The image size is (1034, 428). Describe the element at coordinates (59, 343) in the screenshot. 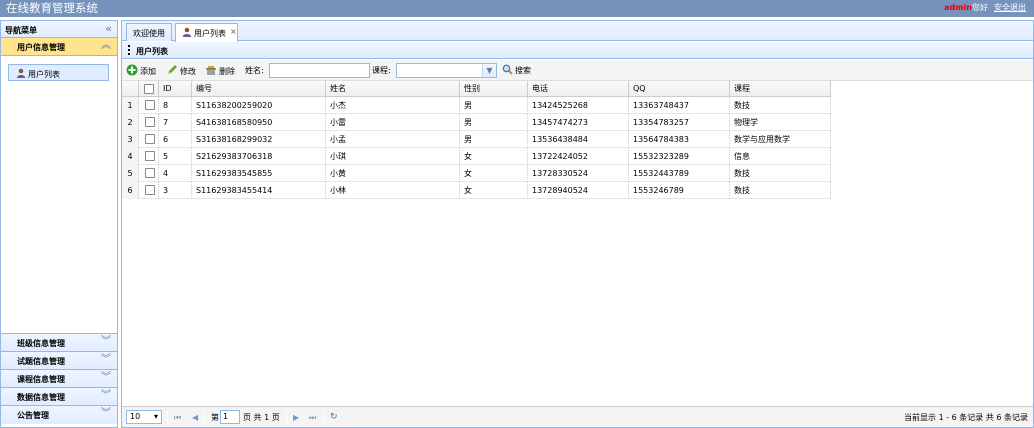

I see `section-class-info: 班级信息管理 ︾` at that location.